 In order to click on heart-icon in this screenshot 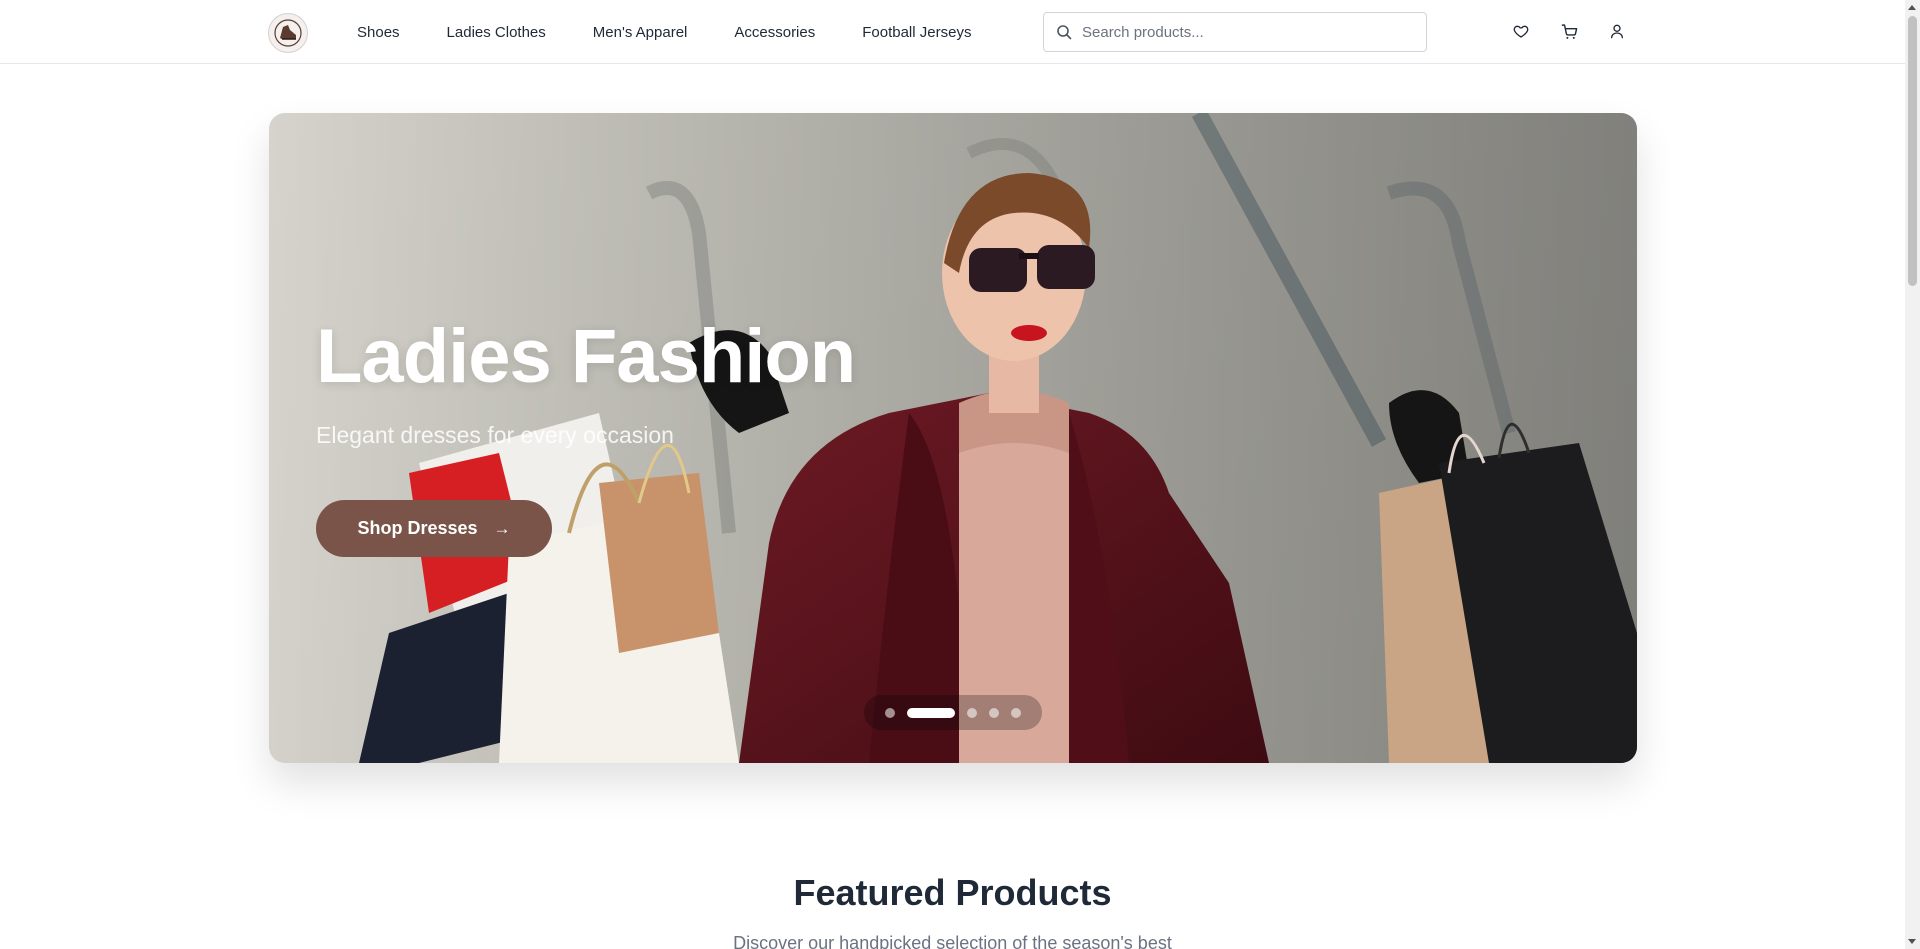, I will do `click(1521, 31)`.